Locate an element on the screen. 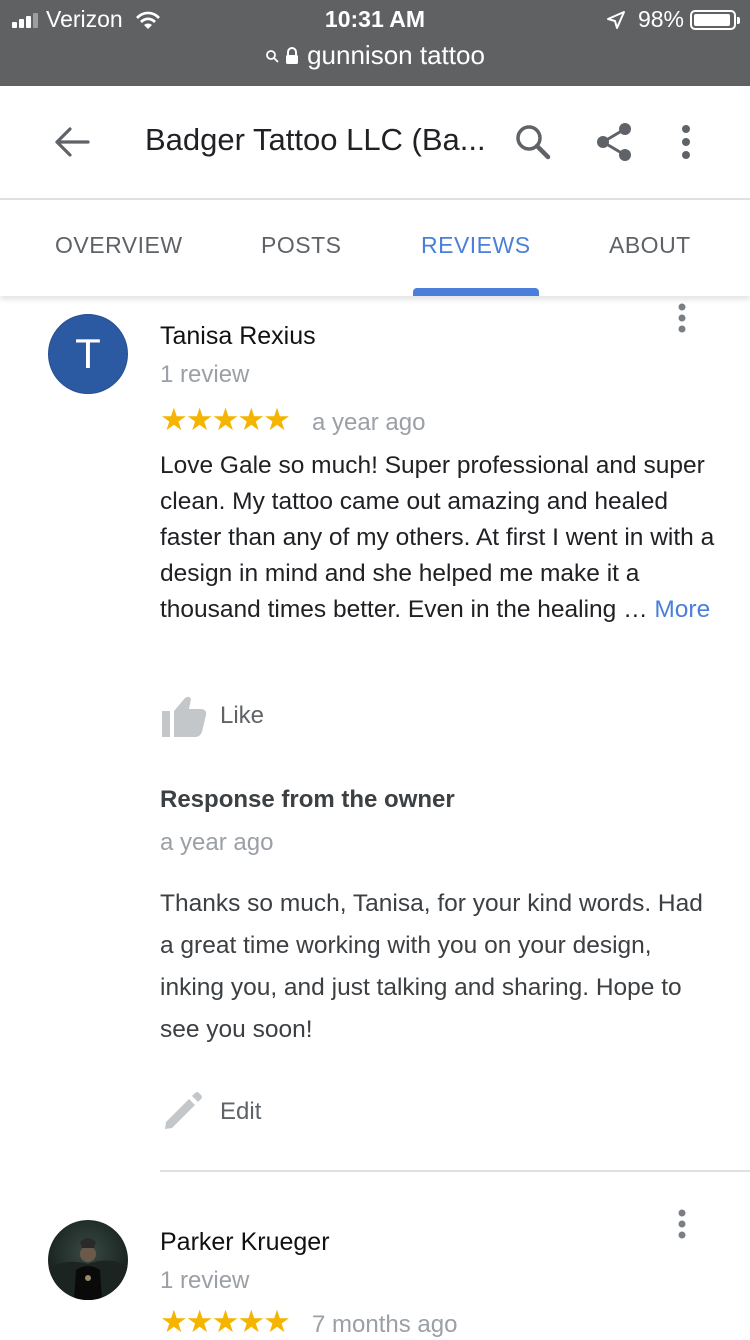 This screenshot has height=1340, width=750. lock-icon is located at coordinates (292, 55).